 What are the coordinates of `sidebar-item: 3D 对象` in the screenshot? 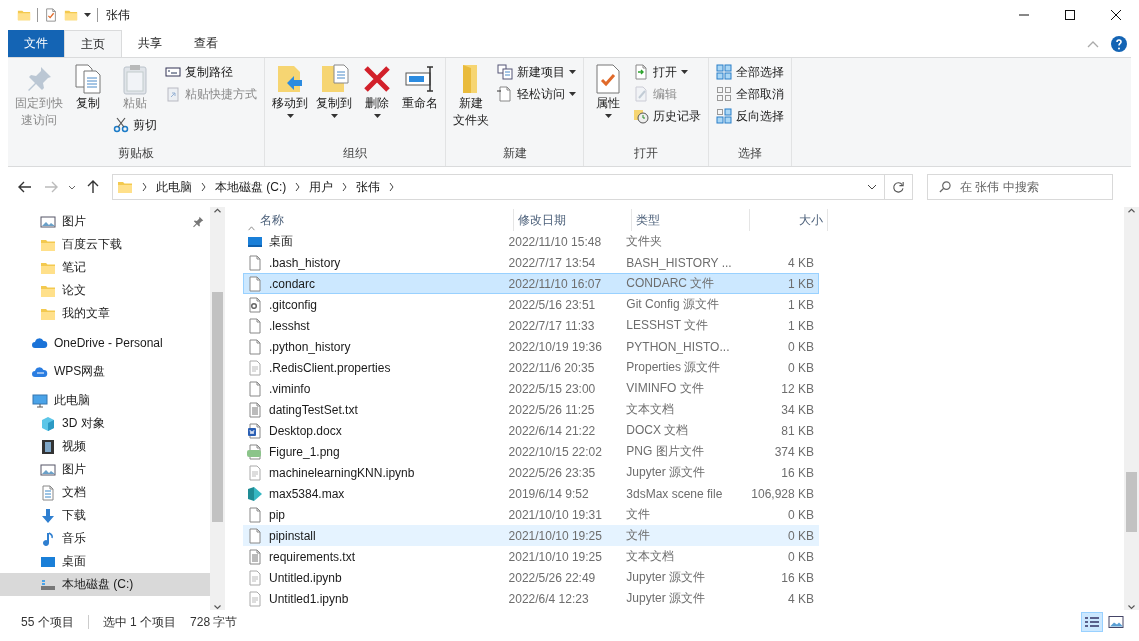 It's located at (105, 423).